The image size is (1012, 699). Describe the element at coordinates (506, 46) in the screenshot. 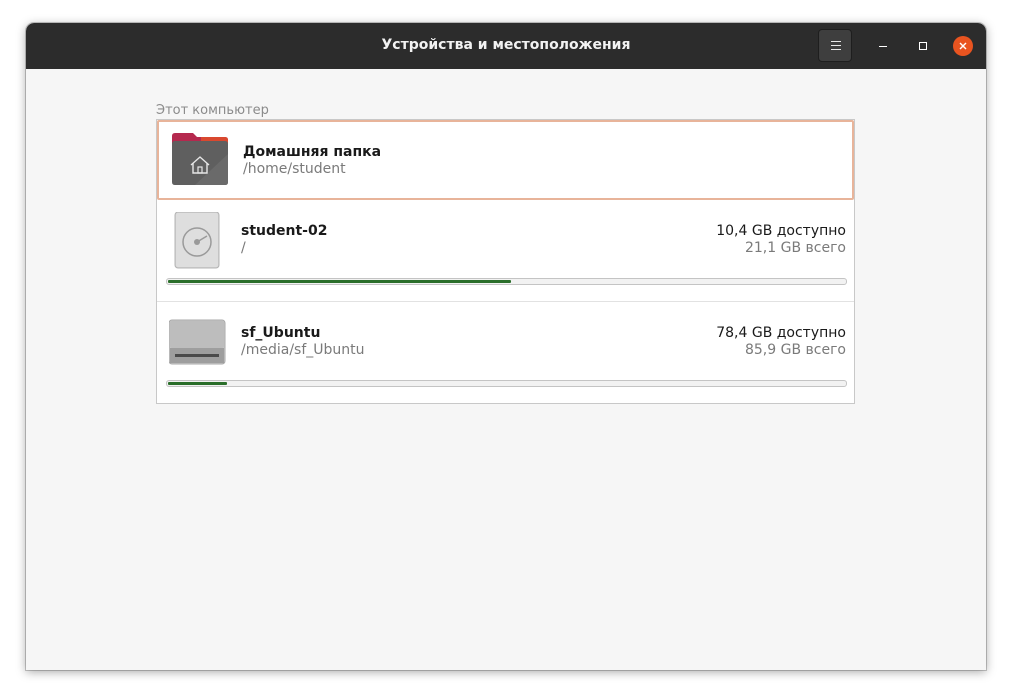

I see `titlebar: Устройства и местоположения` at that location.